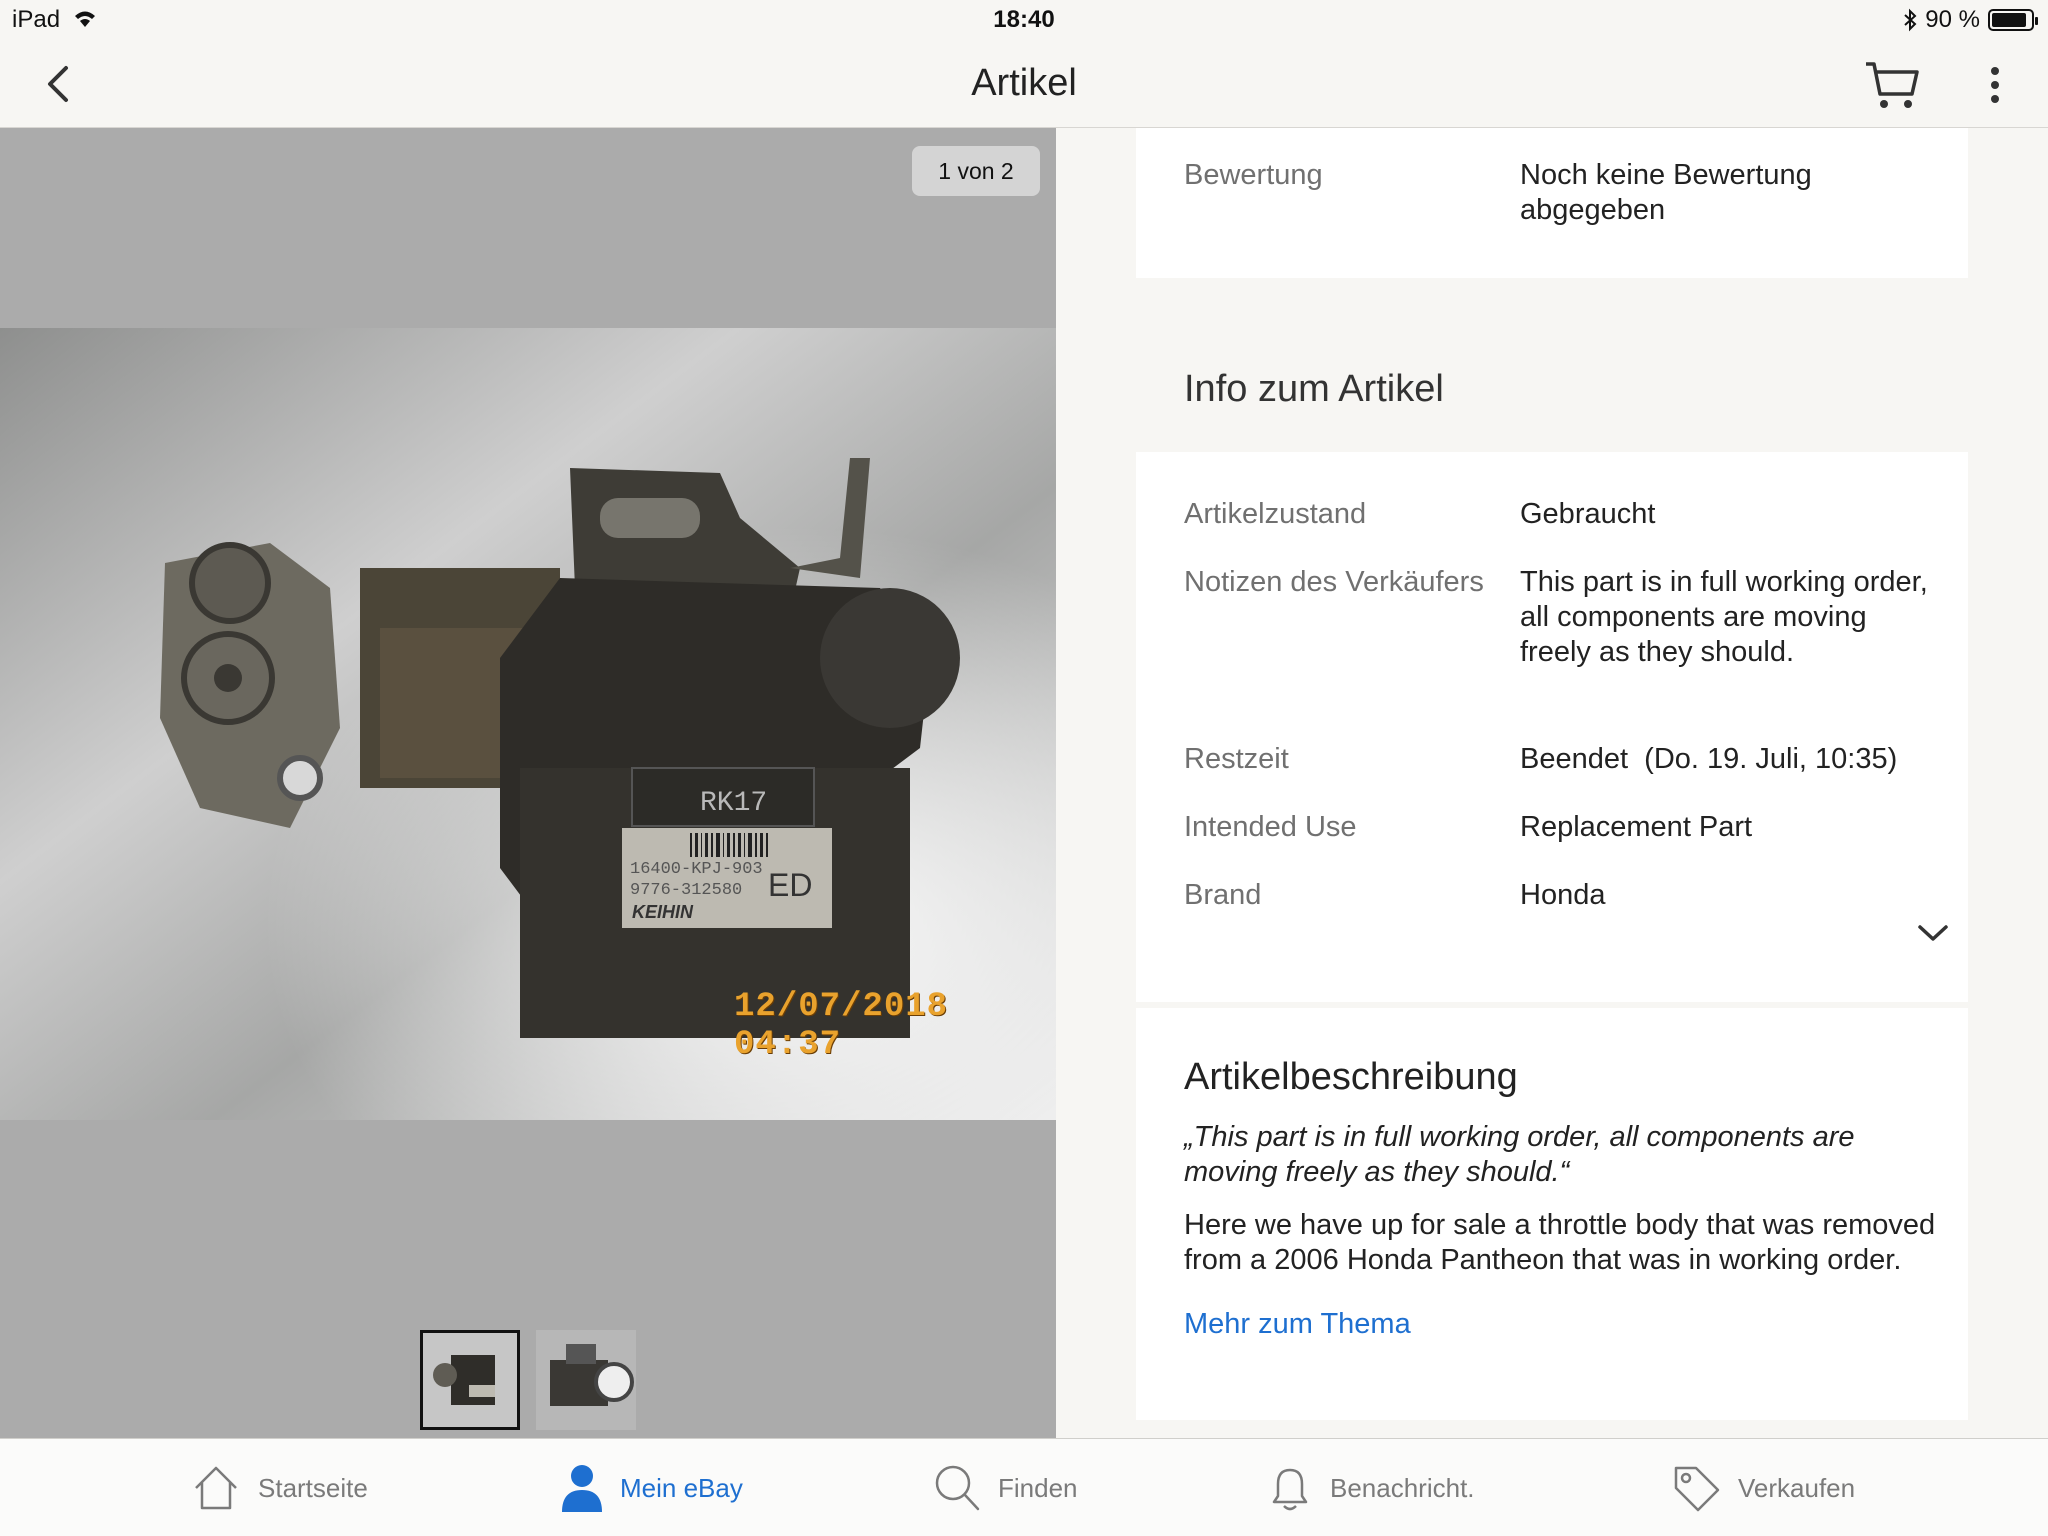  What do you see at coordinates (681, 1487) in the screenshot?
I see `tab-label: Mein eBay` at bounding box center [681, 1487].